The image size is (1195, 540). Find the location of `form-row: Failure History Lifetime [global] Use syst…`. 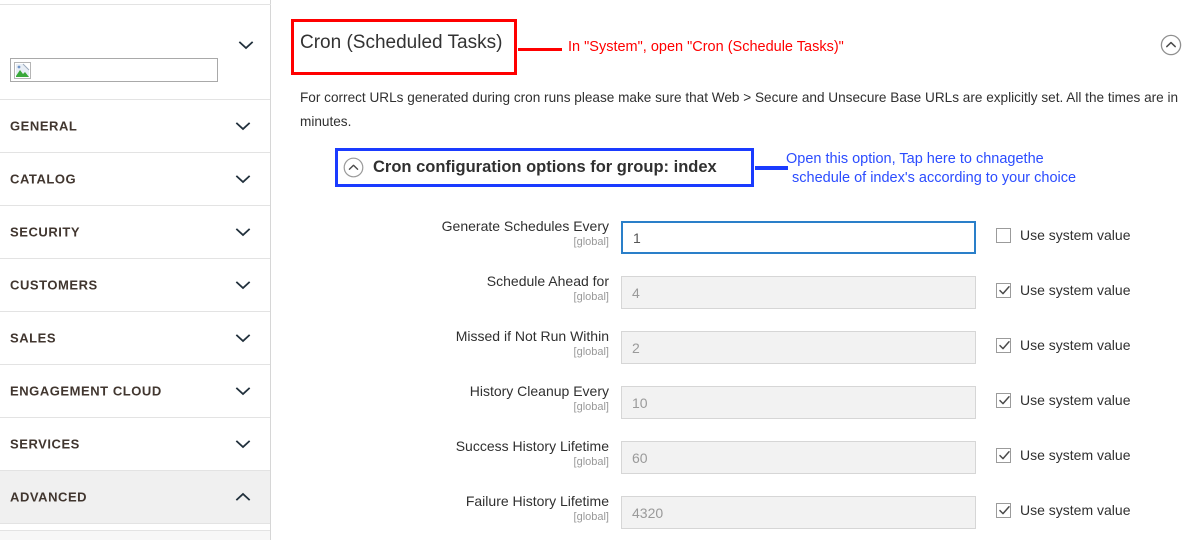

form-row: Failure History Lifetime [global] Use syst… is located at coordinates (733, 511).